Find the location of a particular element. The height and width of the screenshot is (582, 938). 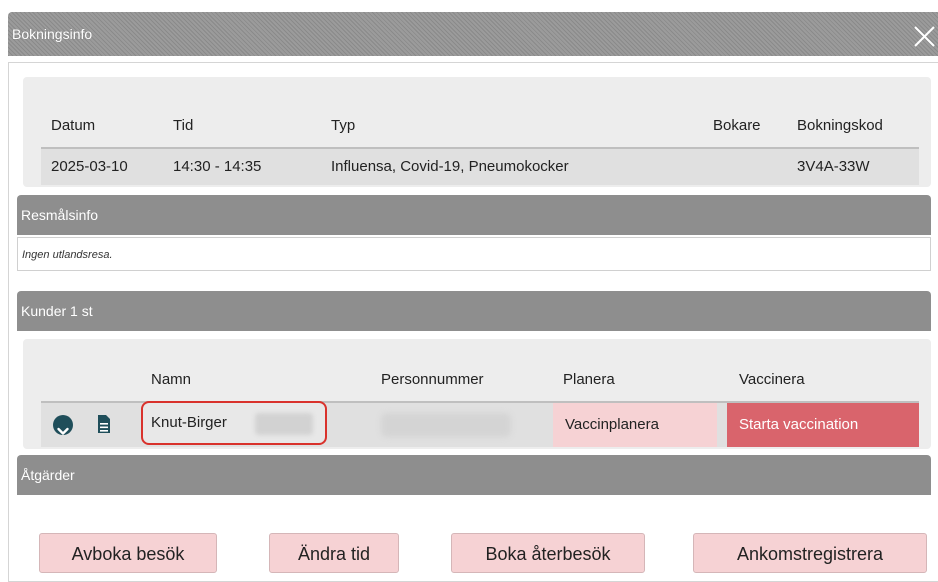

booking-date: 2025-03-10 is located at coordinates (89, 166).